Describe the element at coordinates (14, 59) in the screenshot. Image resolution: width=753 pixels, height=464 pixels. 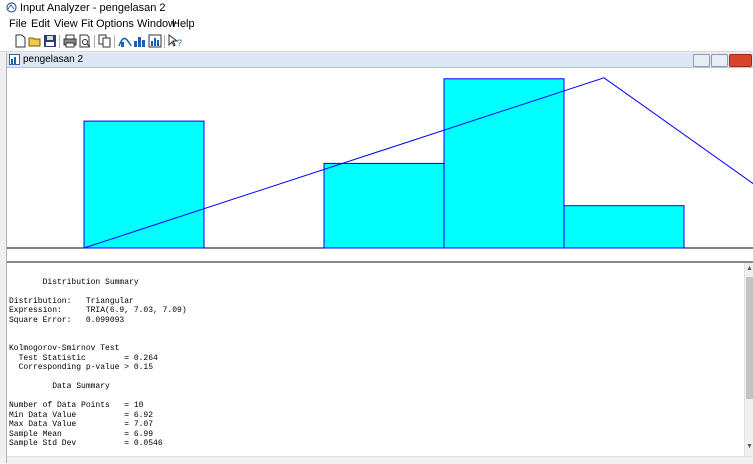
I see `document-icon` at that location.